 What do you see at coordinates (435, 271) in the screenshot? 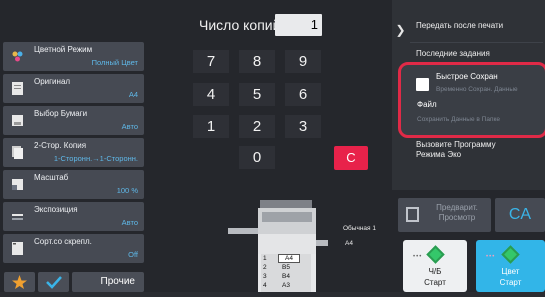
I see `bw-start-line-1: Ч/Б` at bounding box center [435, 271].